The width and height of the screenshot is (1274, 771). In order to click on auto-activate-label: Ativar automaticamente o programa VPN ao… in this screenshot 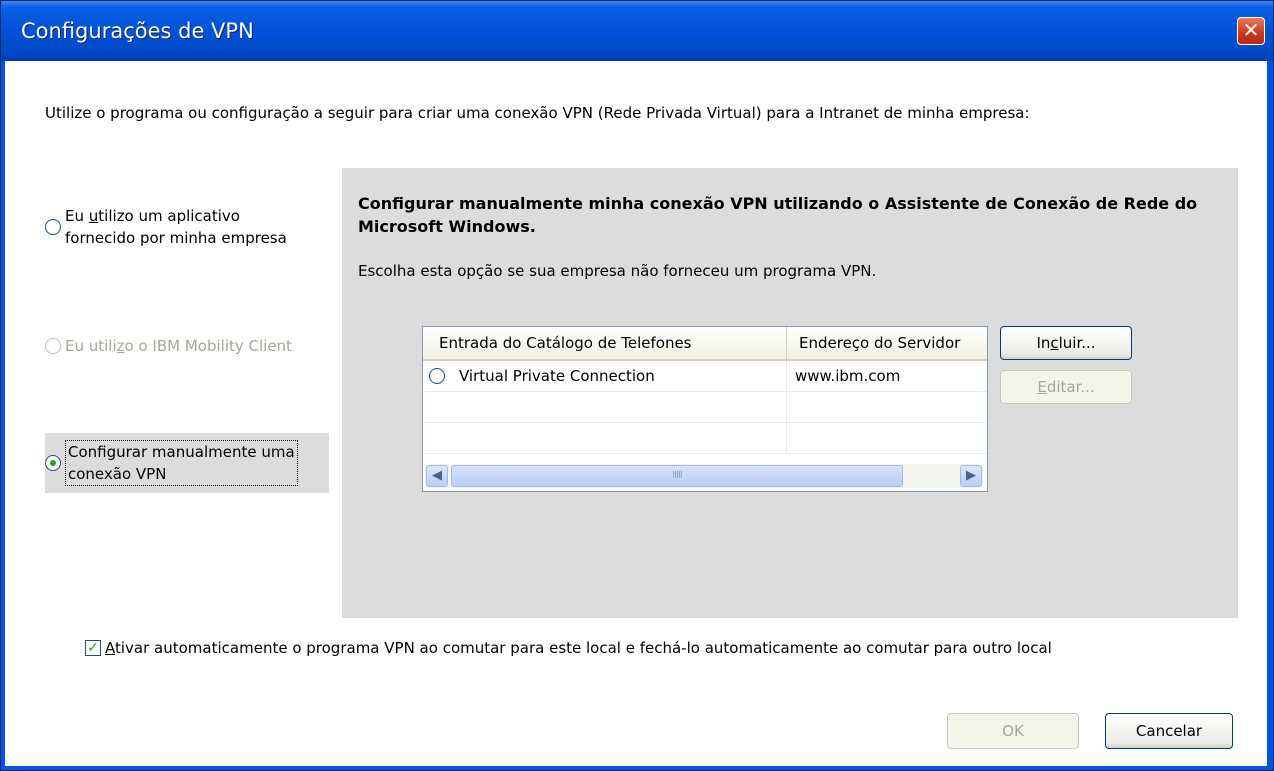, I will do `click(578, 648)`.